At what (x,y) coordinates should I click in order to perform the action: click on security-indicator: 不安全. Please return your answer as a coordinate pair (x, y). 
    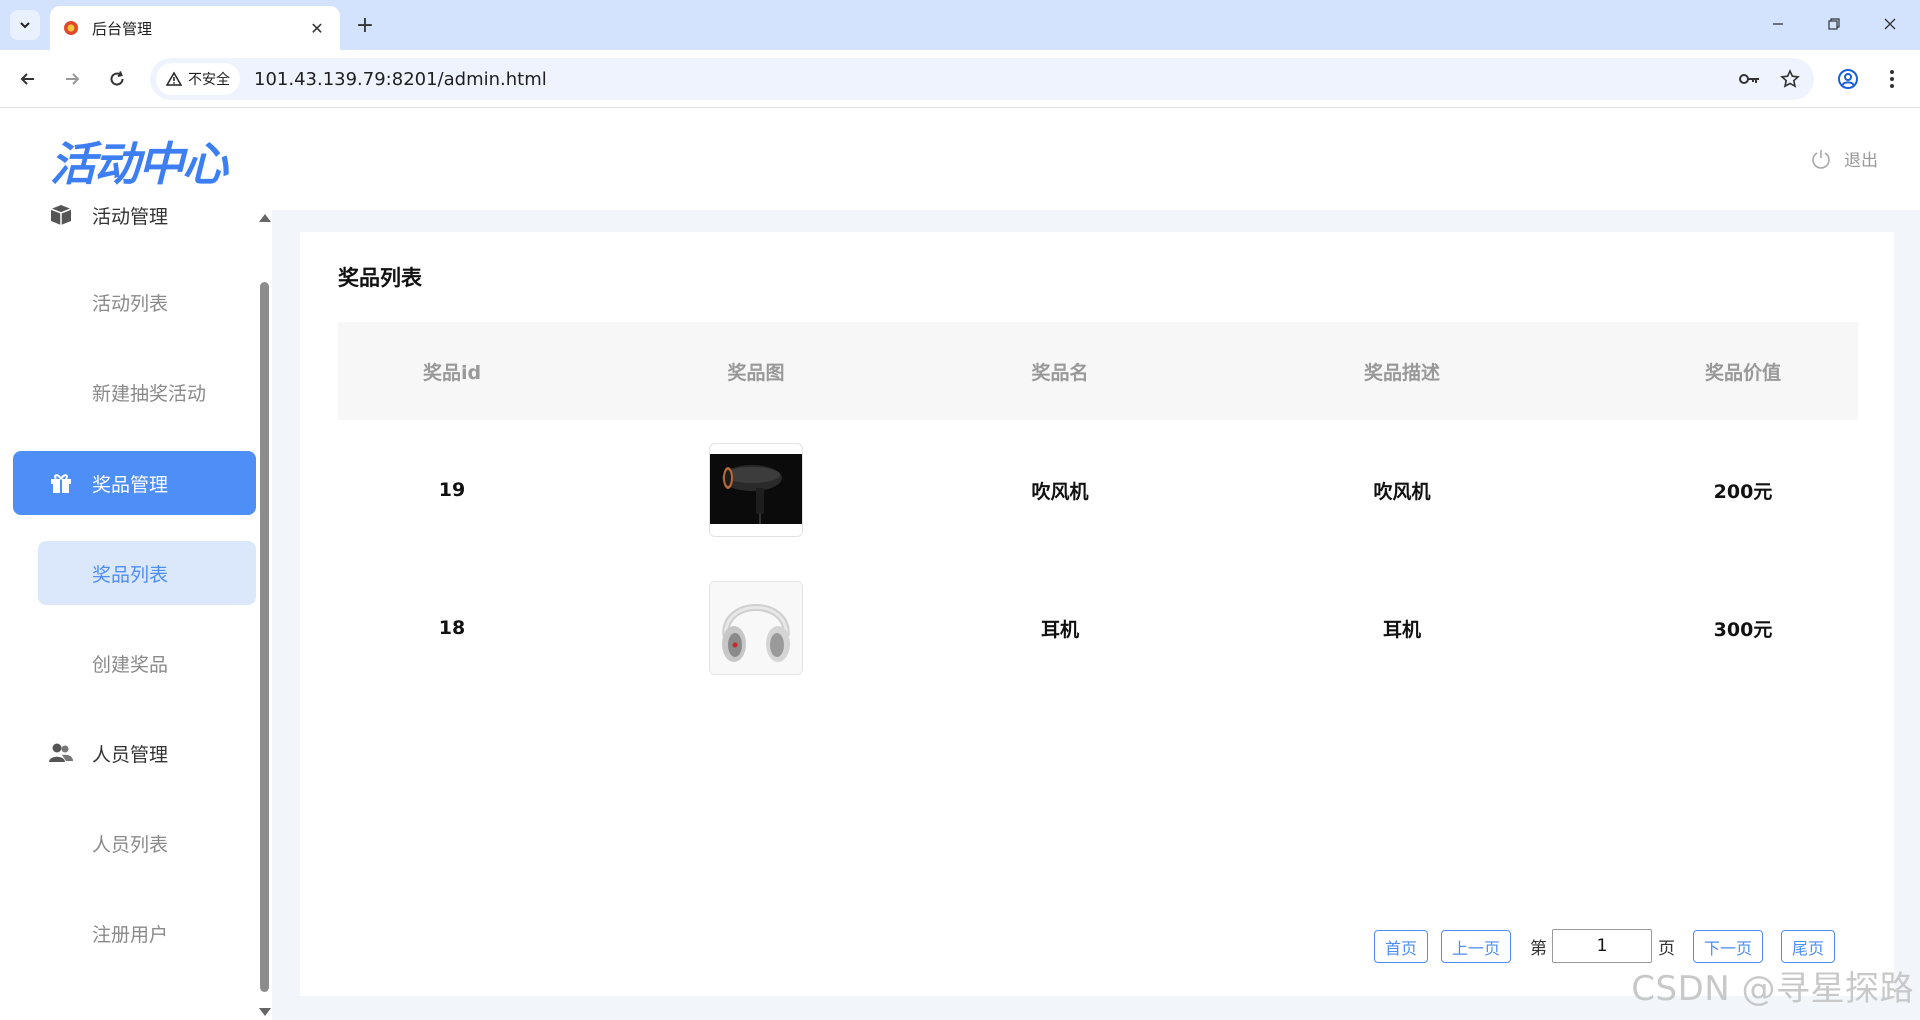
    Looking at the image, I should click on (198, 79).